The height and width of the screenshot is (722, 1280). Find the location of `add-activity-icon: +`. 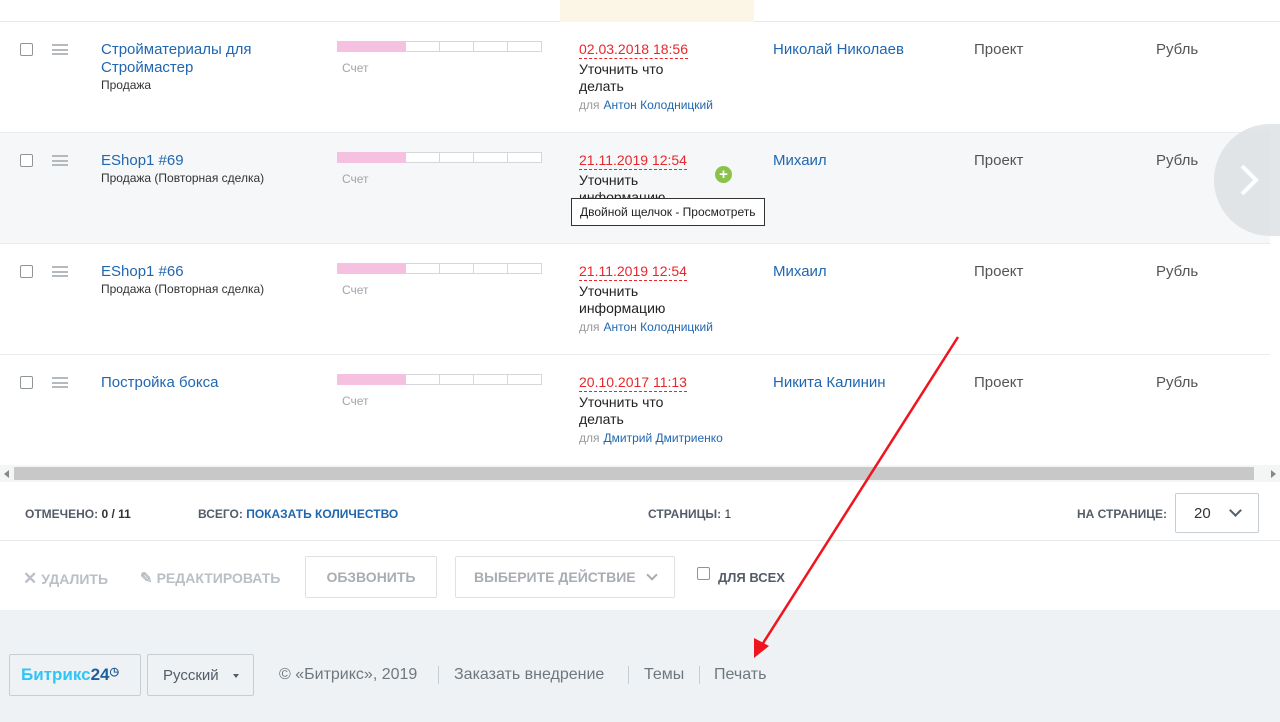

add-activity-icon: + is located at coordinates (723, 174).